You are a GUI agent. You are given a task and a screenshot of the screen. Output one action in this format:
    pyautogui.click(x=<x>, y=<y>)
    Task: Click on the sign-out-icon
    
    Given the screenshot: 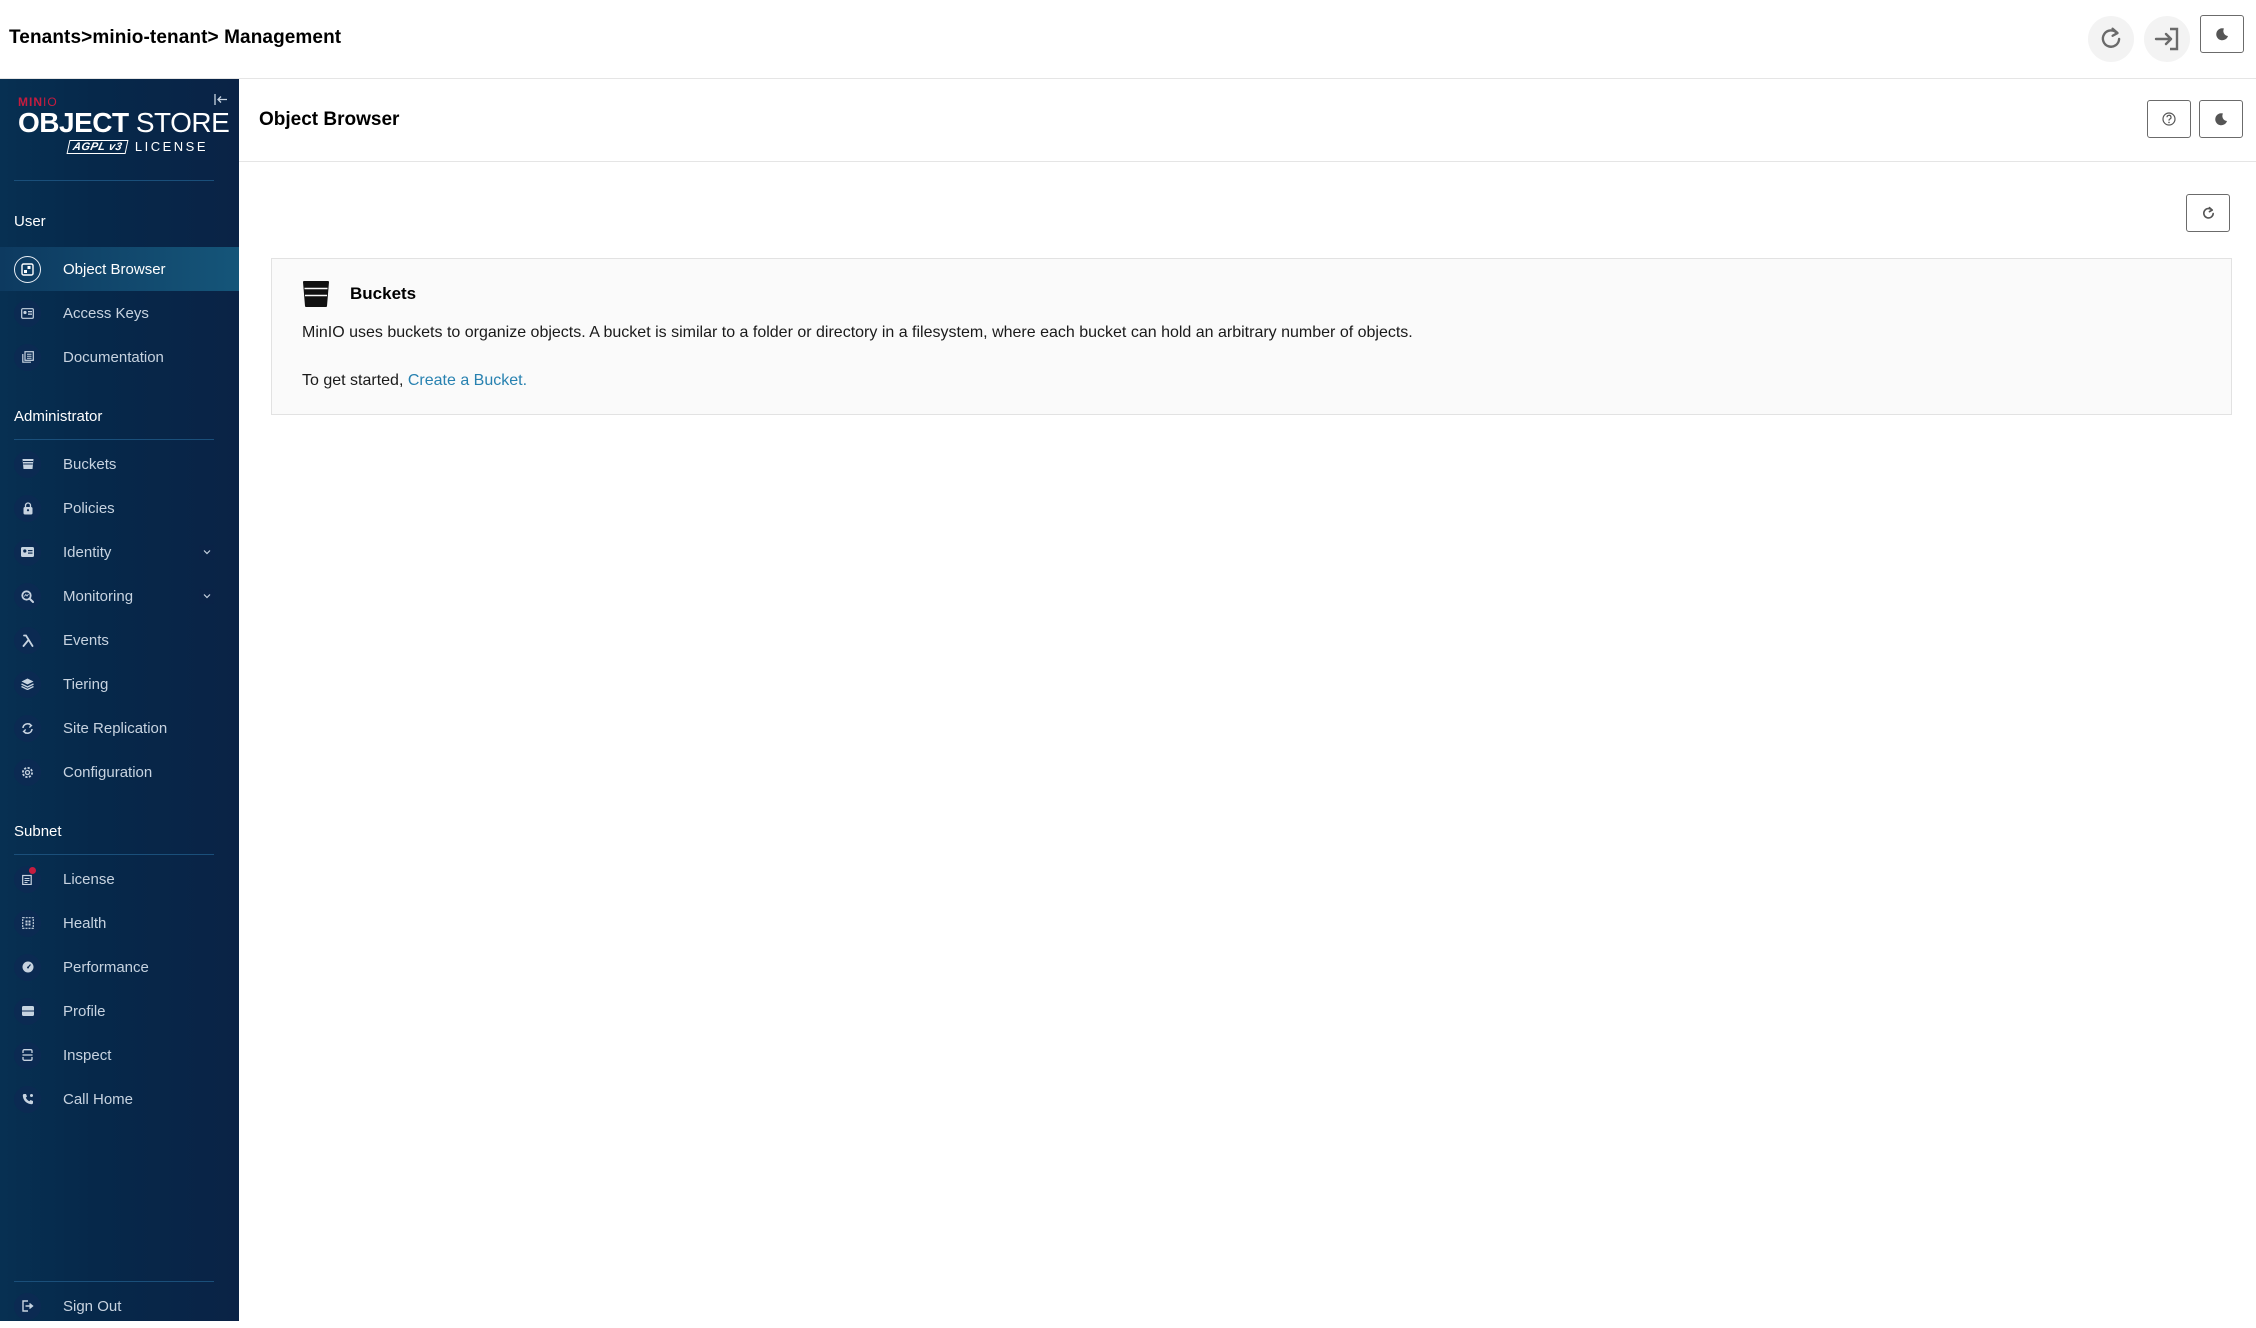 What is the action you would take?
    pyautogui.click(x=27, y=1306)
    